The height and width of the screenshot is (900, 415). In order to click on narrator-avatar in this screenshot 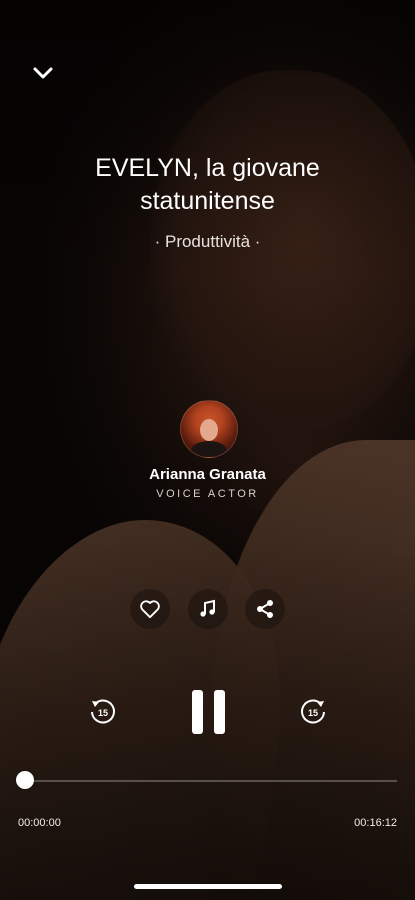, I will do `click(209, 429)`.